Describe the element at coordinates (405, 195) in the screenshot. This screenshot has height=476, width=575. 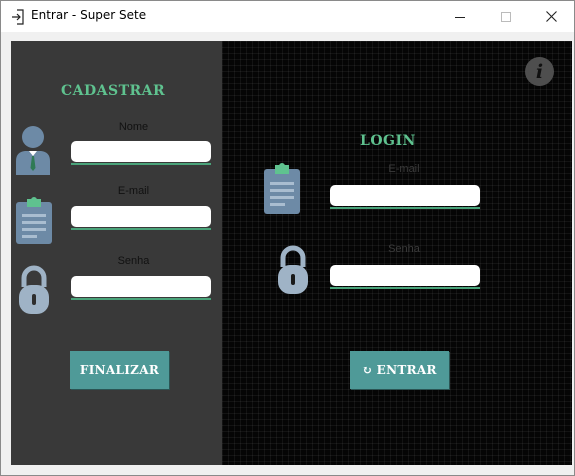
I see `login-email-input` at that location.